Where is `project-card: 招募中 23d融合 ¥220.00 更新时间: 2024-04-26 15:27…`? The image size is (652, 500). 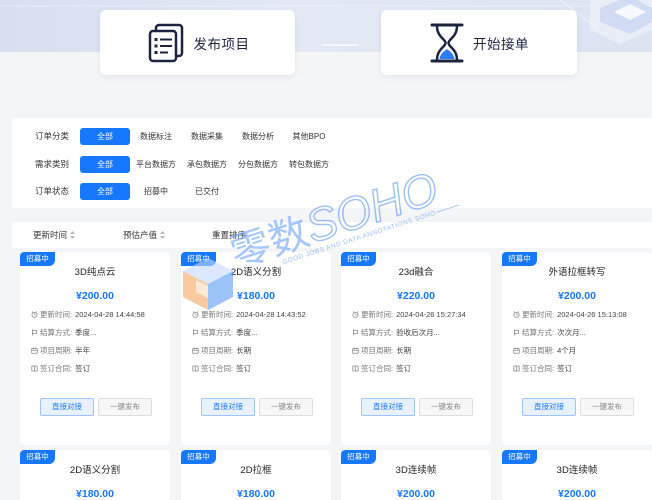
project-card: 招募中 23d融合 ¥220.00 更新时间: 2024-04-26 15:27… is located at coordinates (416, 348).